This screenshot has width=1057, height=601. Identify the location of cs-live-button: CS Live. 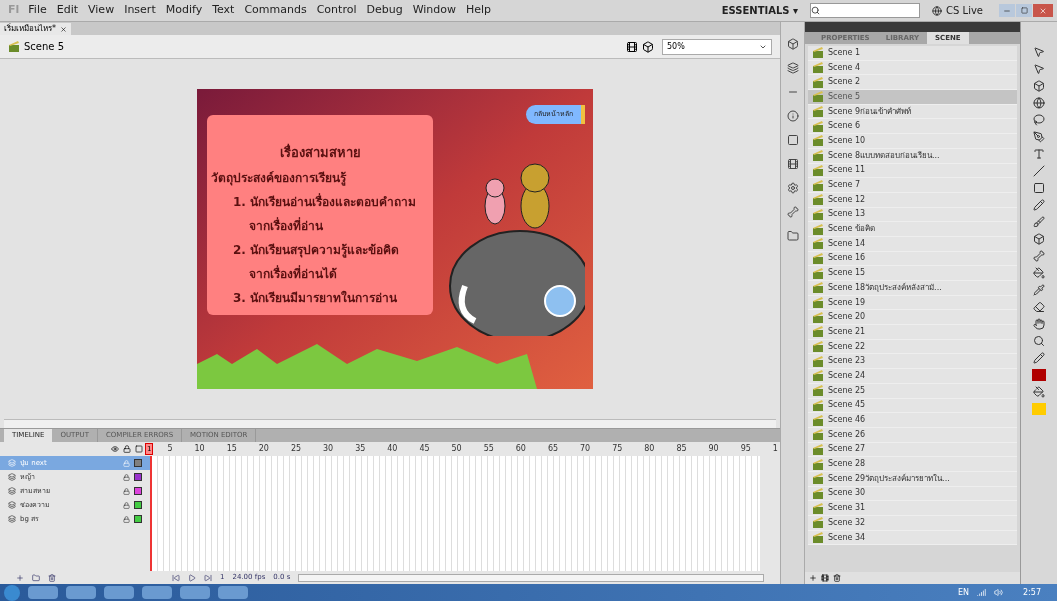
(957, 10).